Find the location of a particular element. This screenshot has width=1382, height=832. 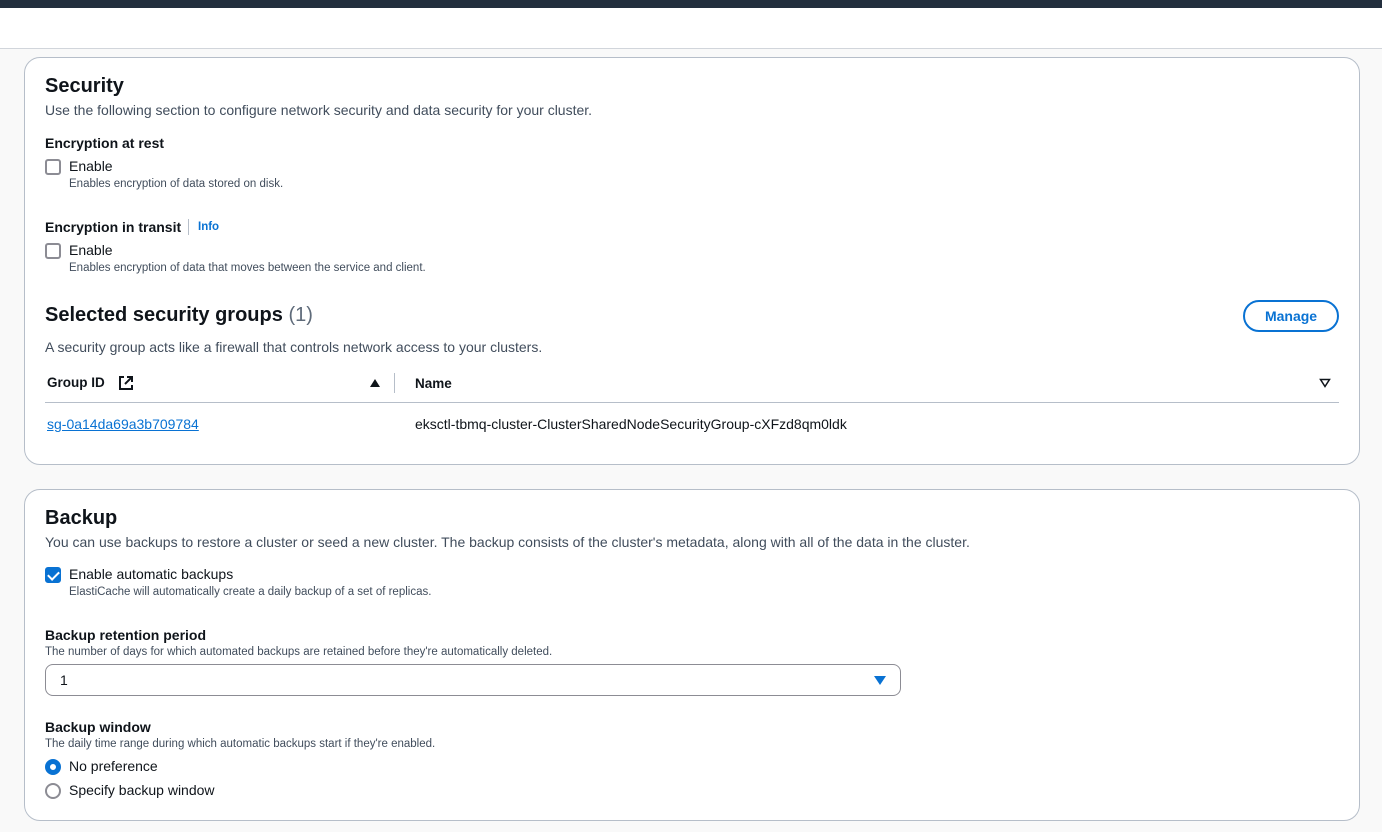

column-divider is located at coordinates (394, 383).